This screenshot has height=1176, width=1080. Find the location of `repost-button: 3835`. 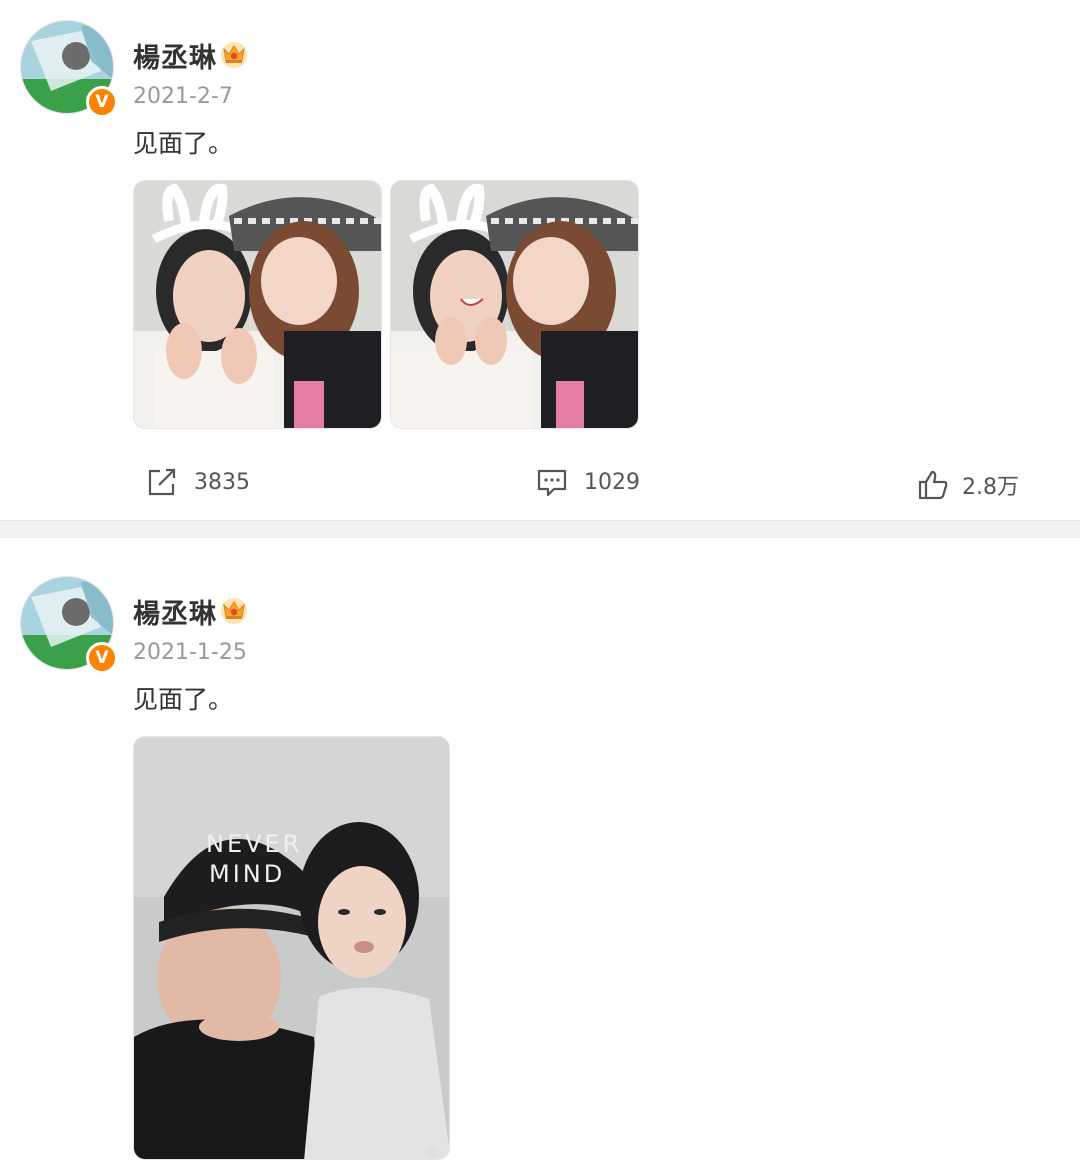

repost-button: 3835 is located at coordinates (198, 482).